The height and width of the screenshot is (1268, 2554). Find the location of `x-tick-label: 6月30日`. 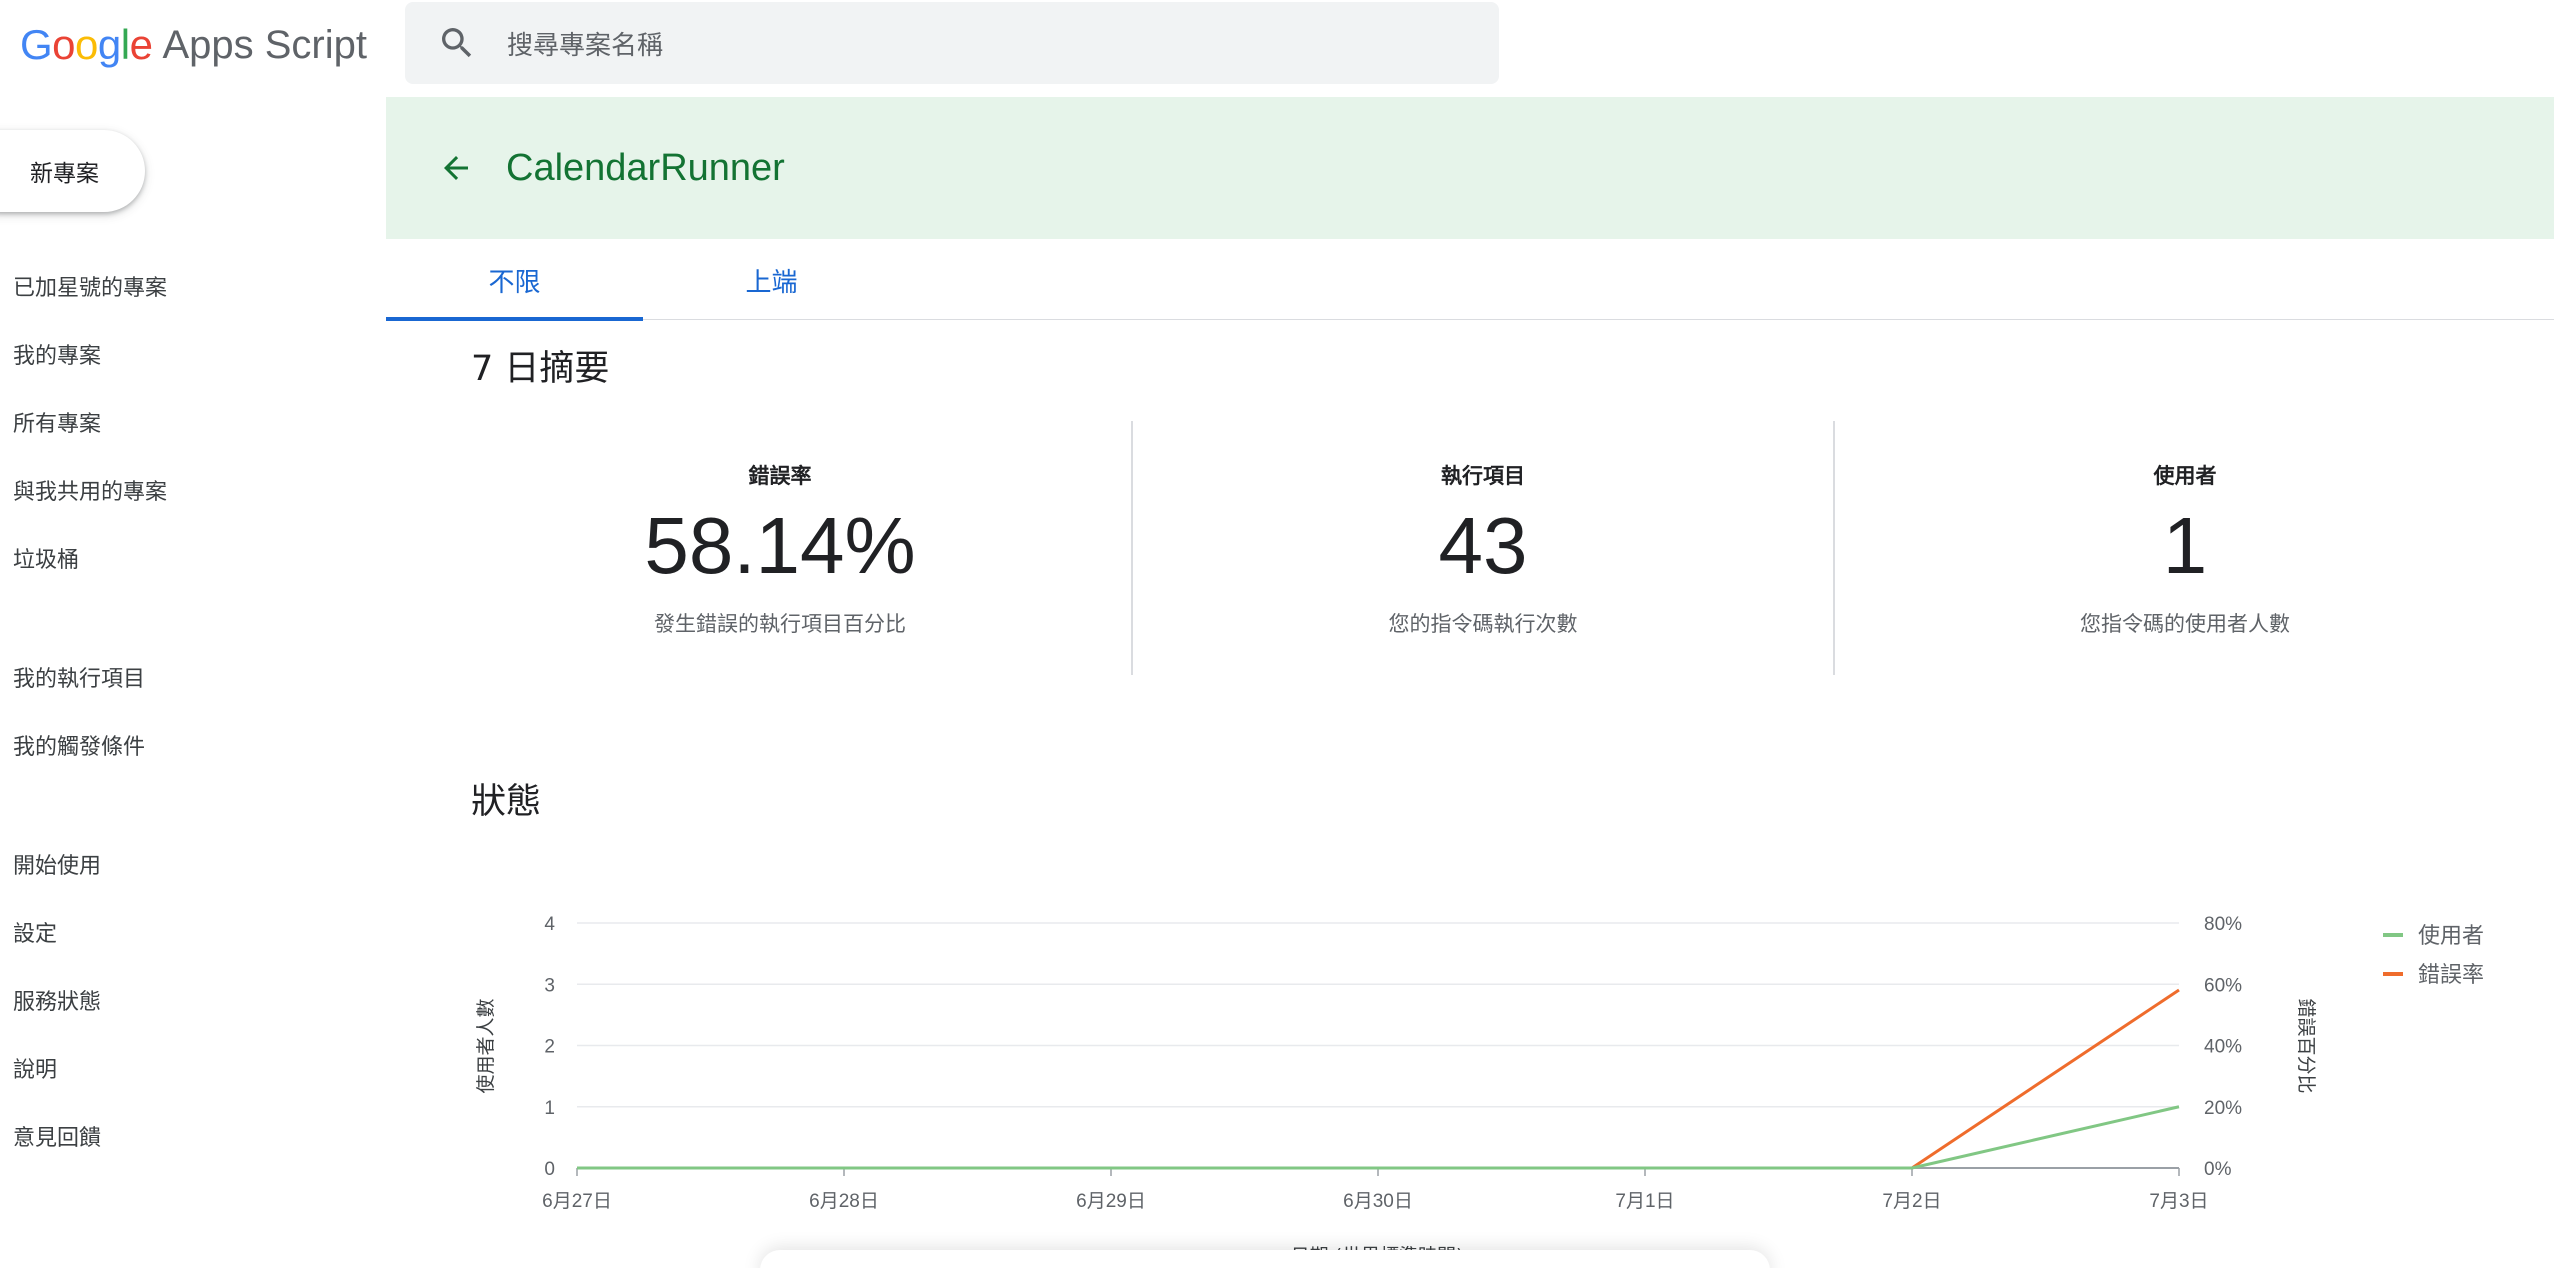

x-tick-label: 6月30日 is located at coordinates (1378, 1201).